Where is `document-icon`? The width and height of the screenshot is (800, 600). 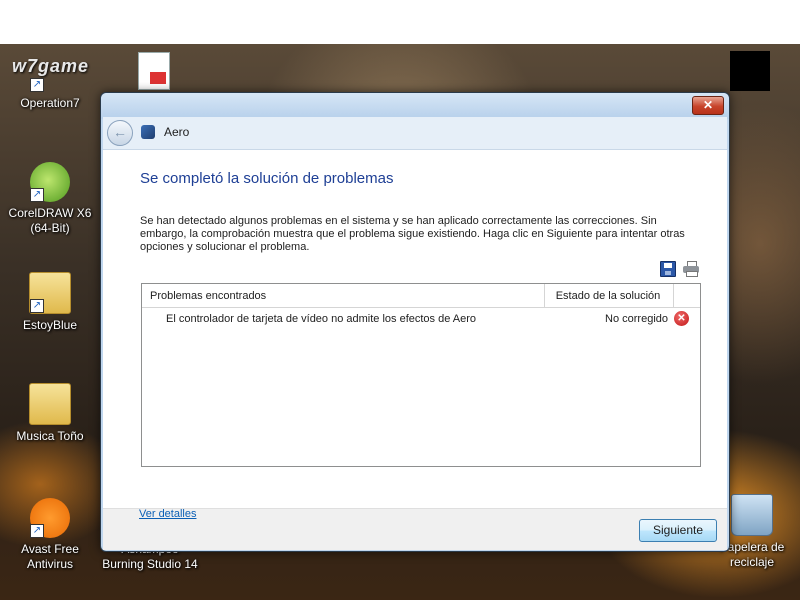 document-icon is located at coordinates (154, 71).